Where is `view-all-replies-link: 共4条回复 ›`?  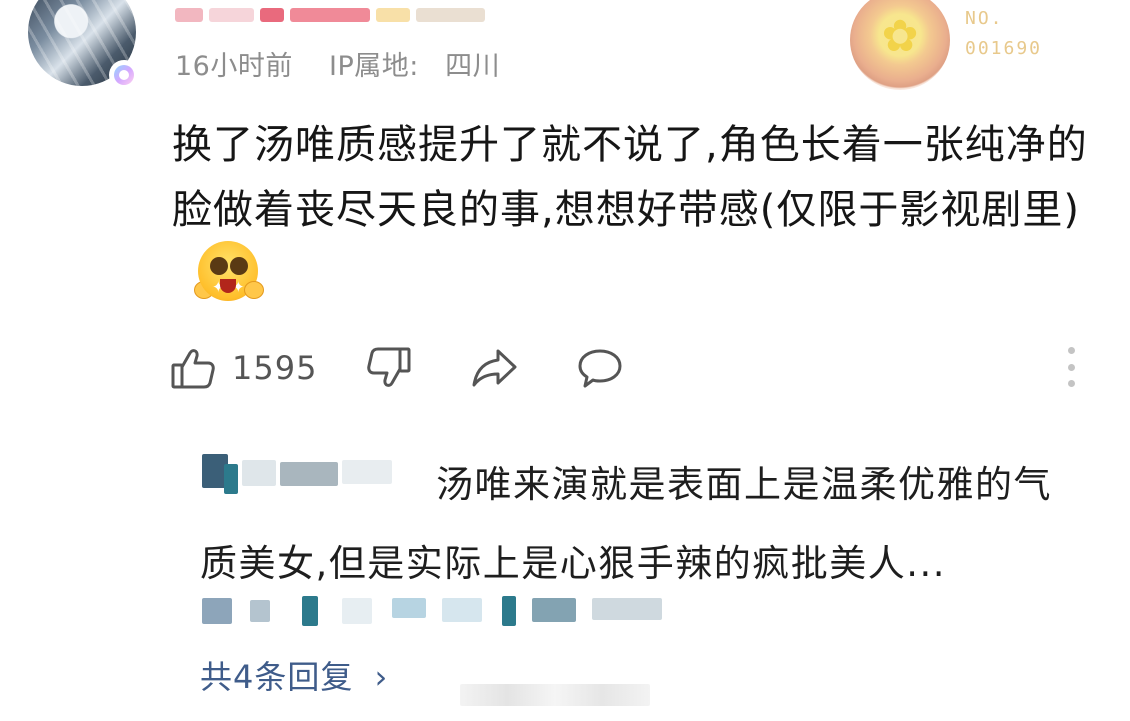 view-all-replies-link: 共4条回复 › is located at coordinates (294, 675).